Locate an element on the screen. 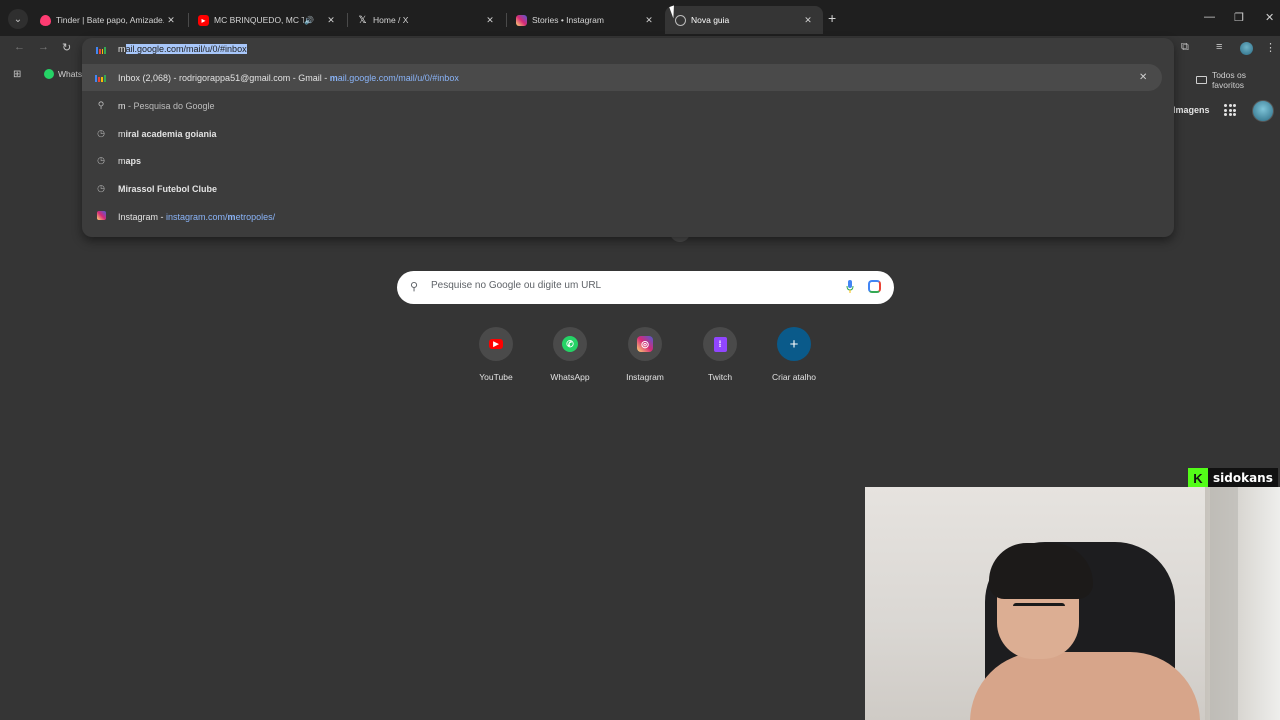  webcam-overlay is located at coordinates (1072, 603).